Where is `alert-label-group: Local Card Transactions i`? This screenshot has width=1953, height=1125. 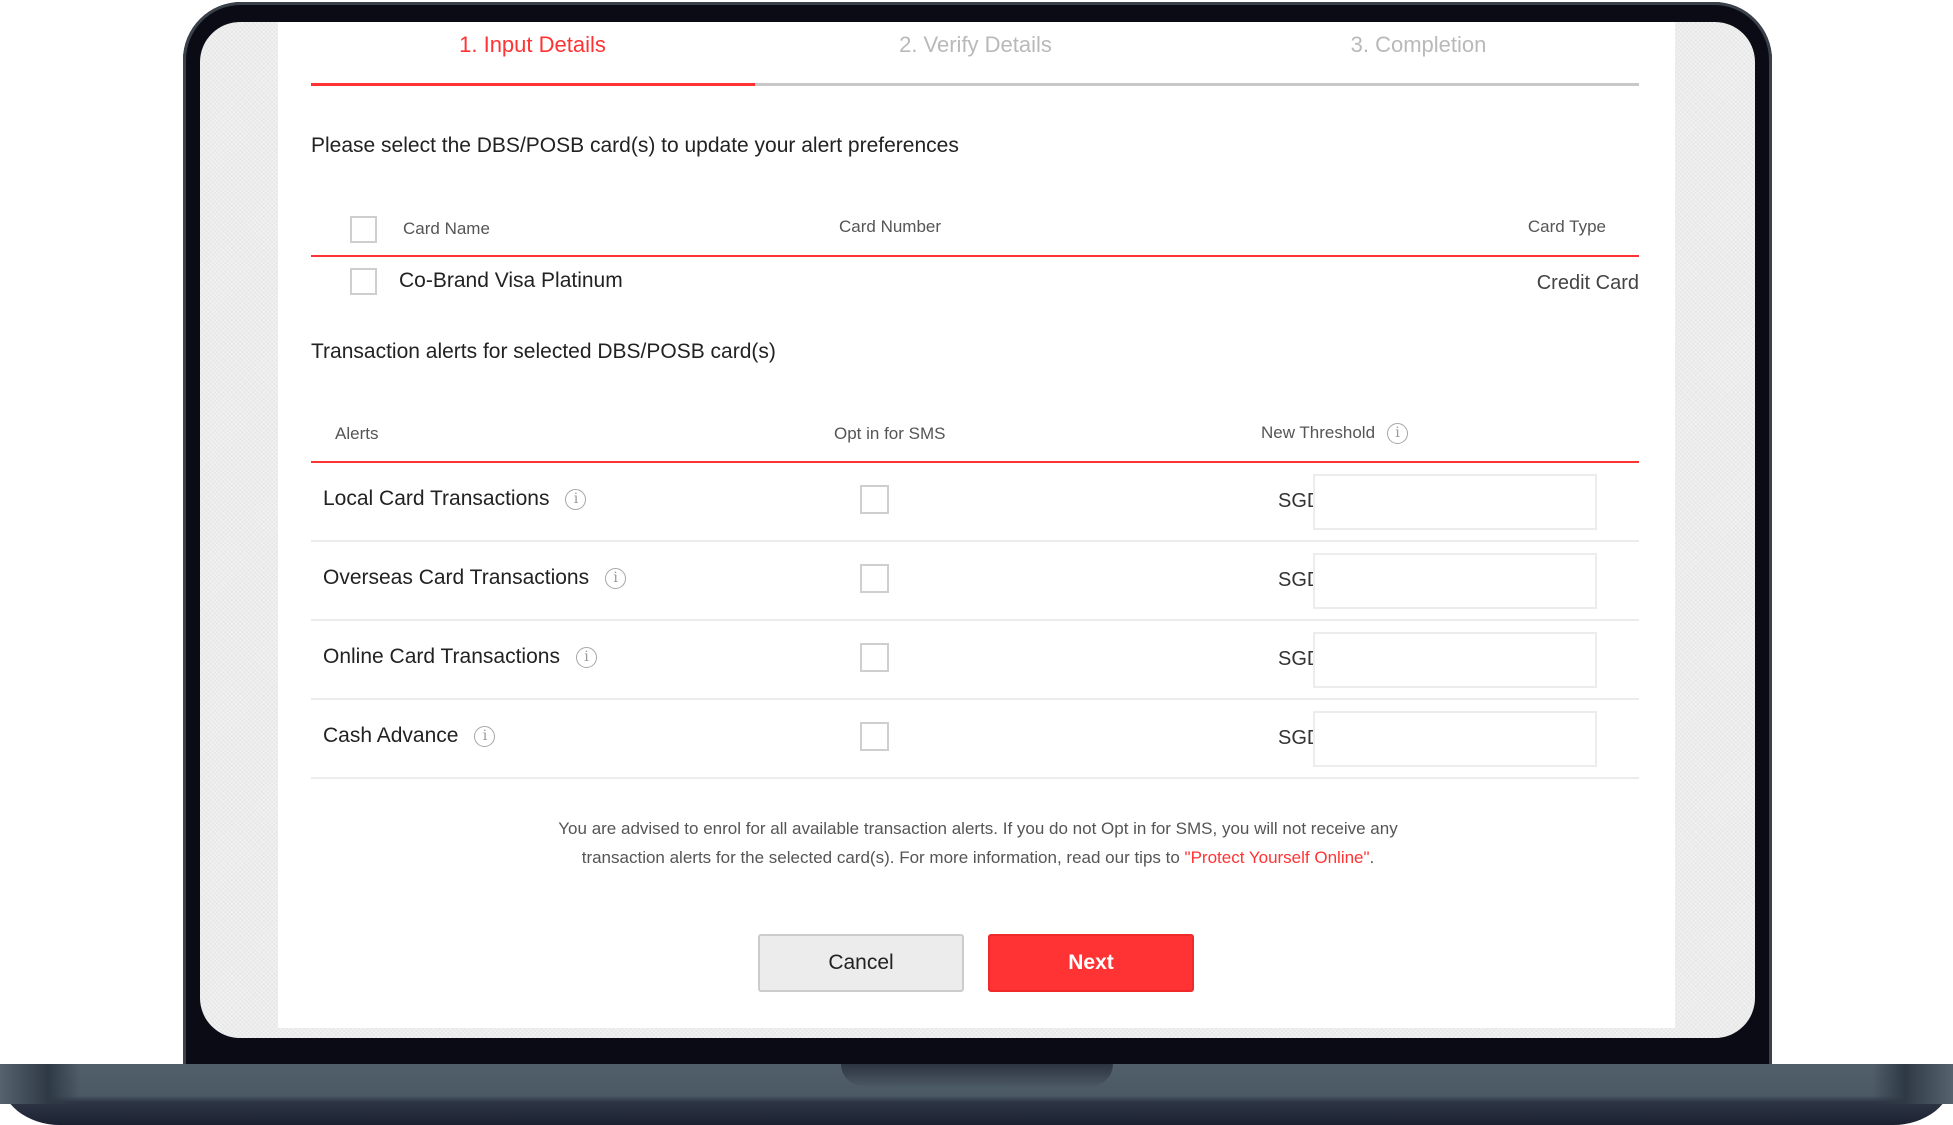
alert-label-group: Local Card Transactions i is located at coordinates (455, 499).